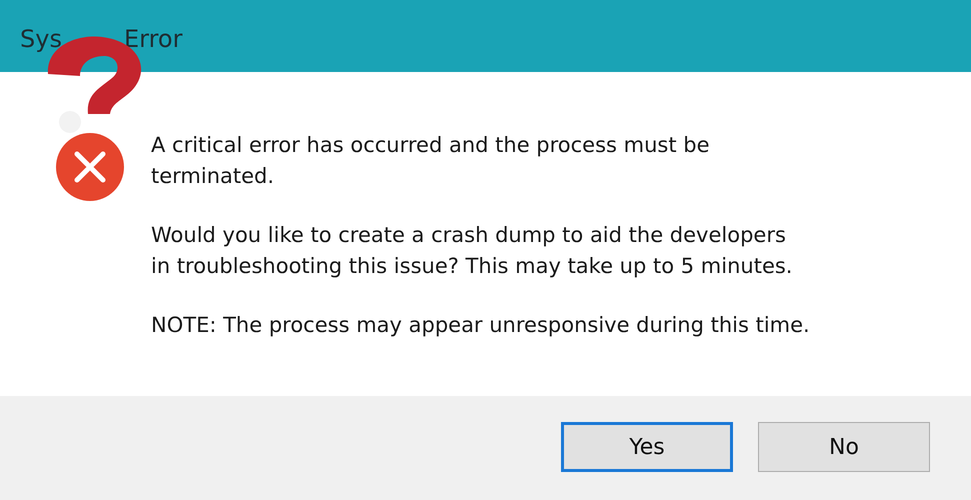  I want to click on error-icon, so click(90, 167).